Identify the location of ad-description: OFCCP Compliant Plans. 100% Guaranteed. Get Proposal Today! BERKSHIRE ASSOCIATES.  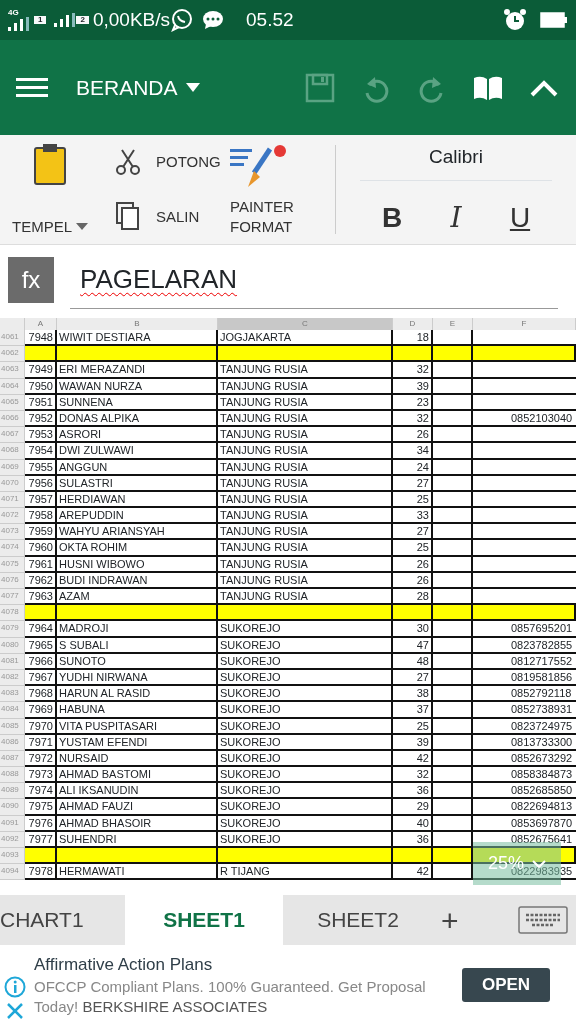
(230, 997).